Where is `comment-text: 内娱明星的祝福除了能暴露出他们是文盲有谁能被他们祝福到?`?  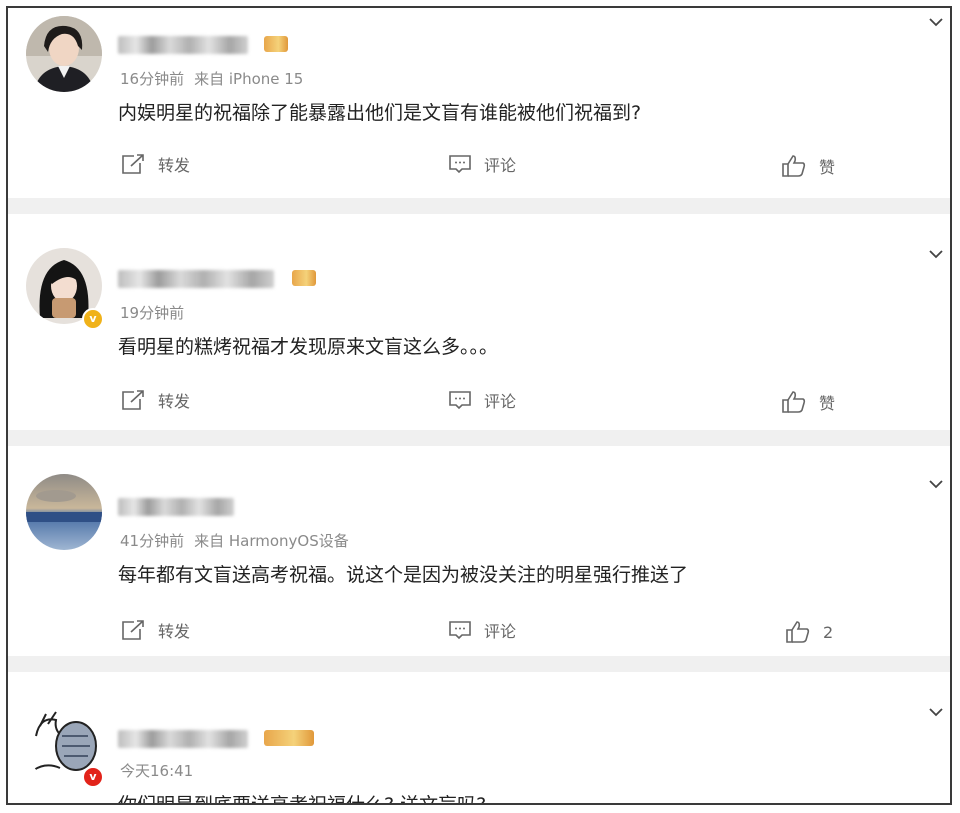 comment-text: 内娱明星的祝福除了能暴露出他们是文盲有谁能被他们祝福到? is located at coordinates (380, 113).